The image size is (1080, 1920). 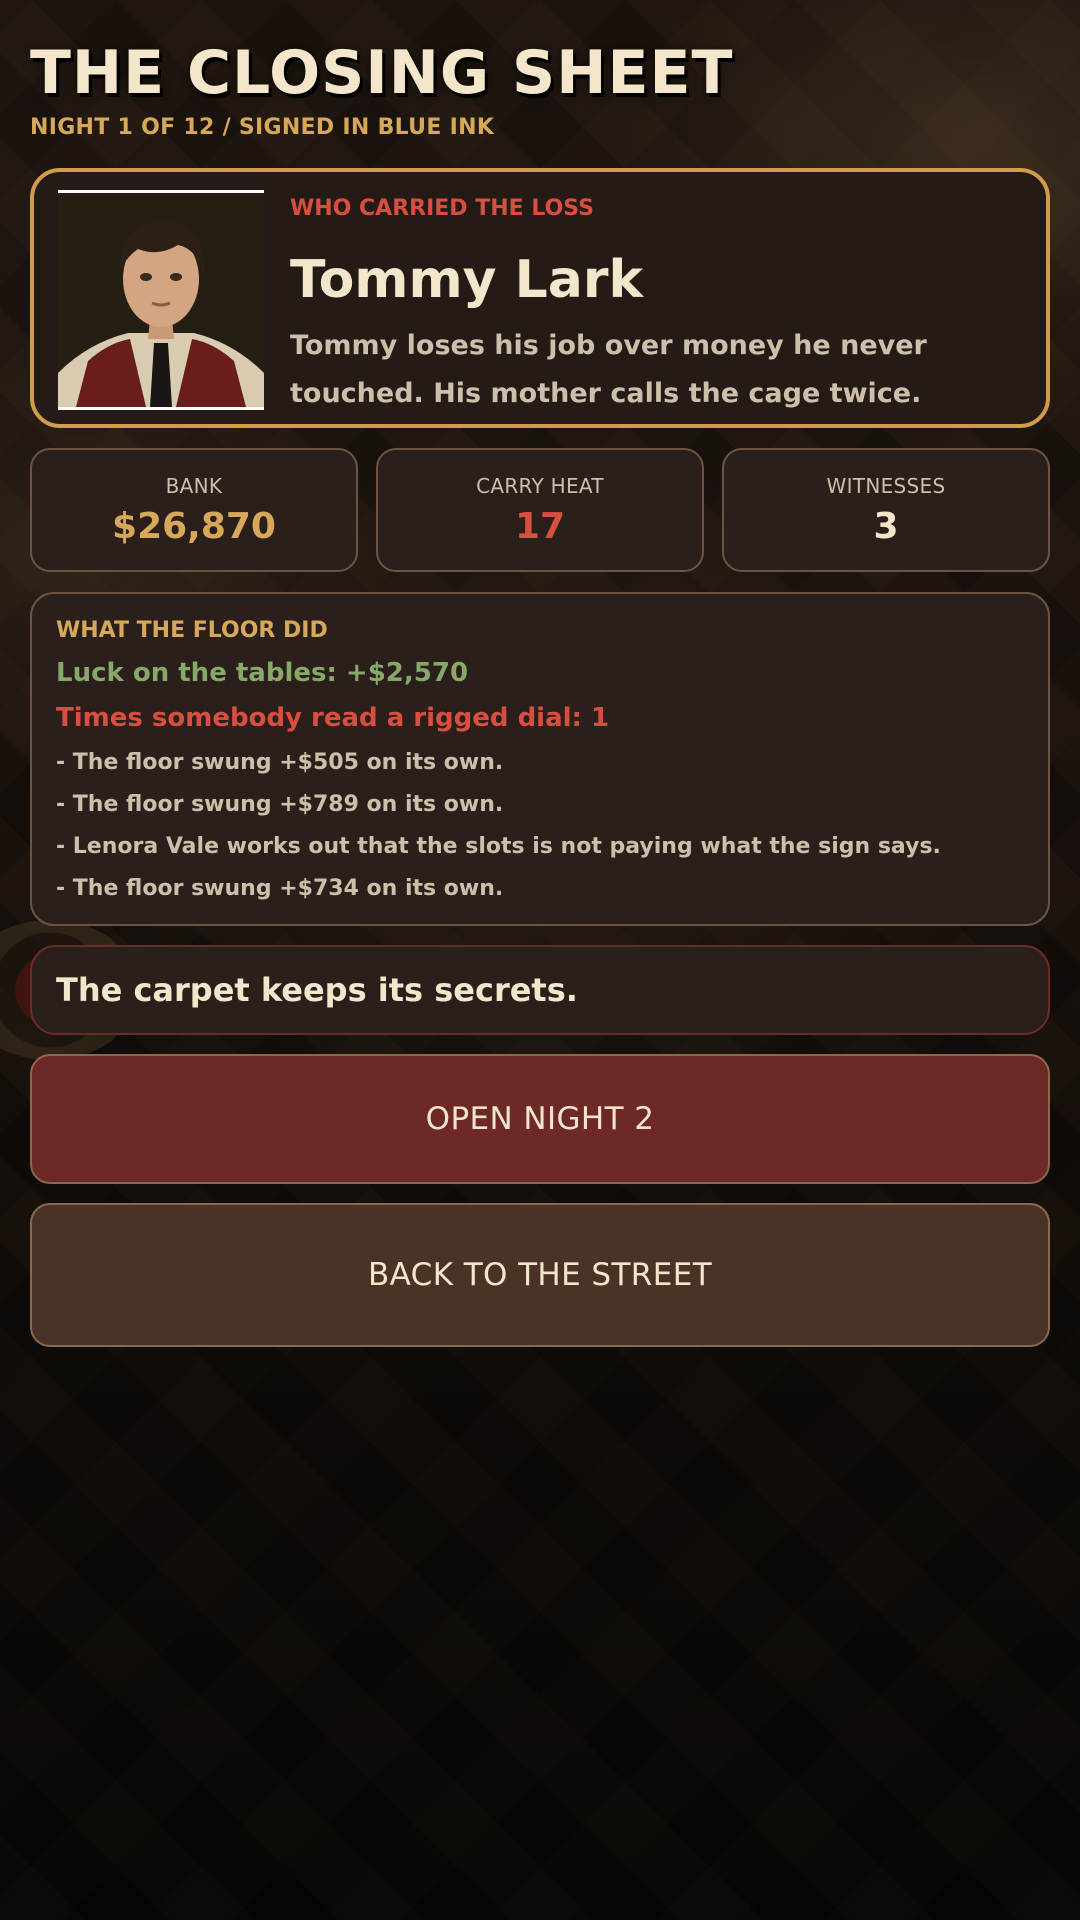 What do you see at coordinates (262, 127) in the screenshot?
I see `night-subtitle: NIGHT 1 OF 12 / SIGNED IN BLUE INK` at bounding box center [262, 127].